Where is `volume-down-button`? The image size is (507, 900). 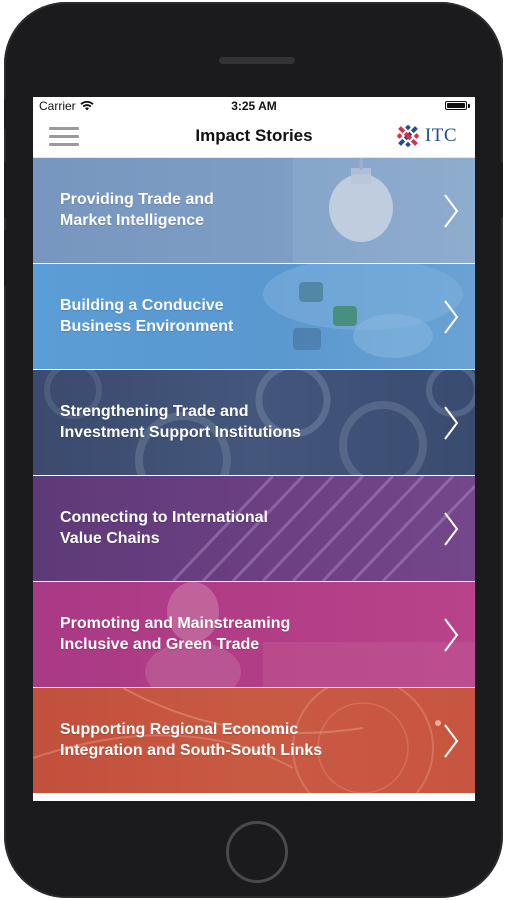
volume-down-button is located at coordinates (6, 258).